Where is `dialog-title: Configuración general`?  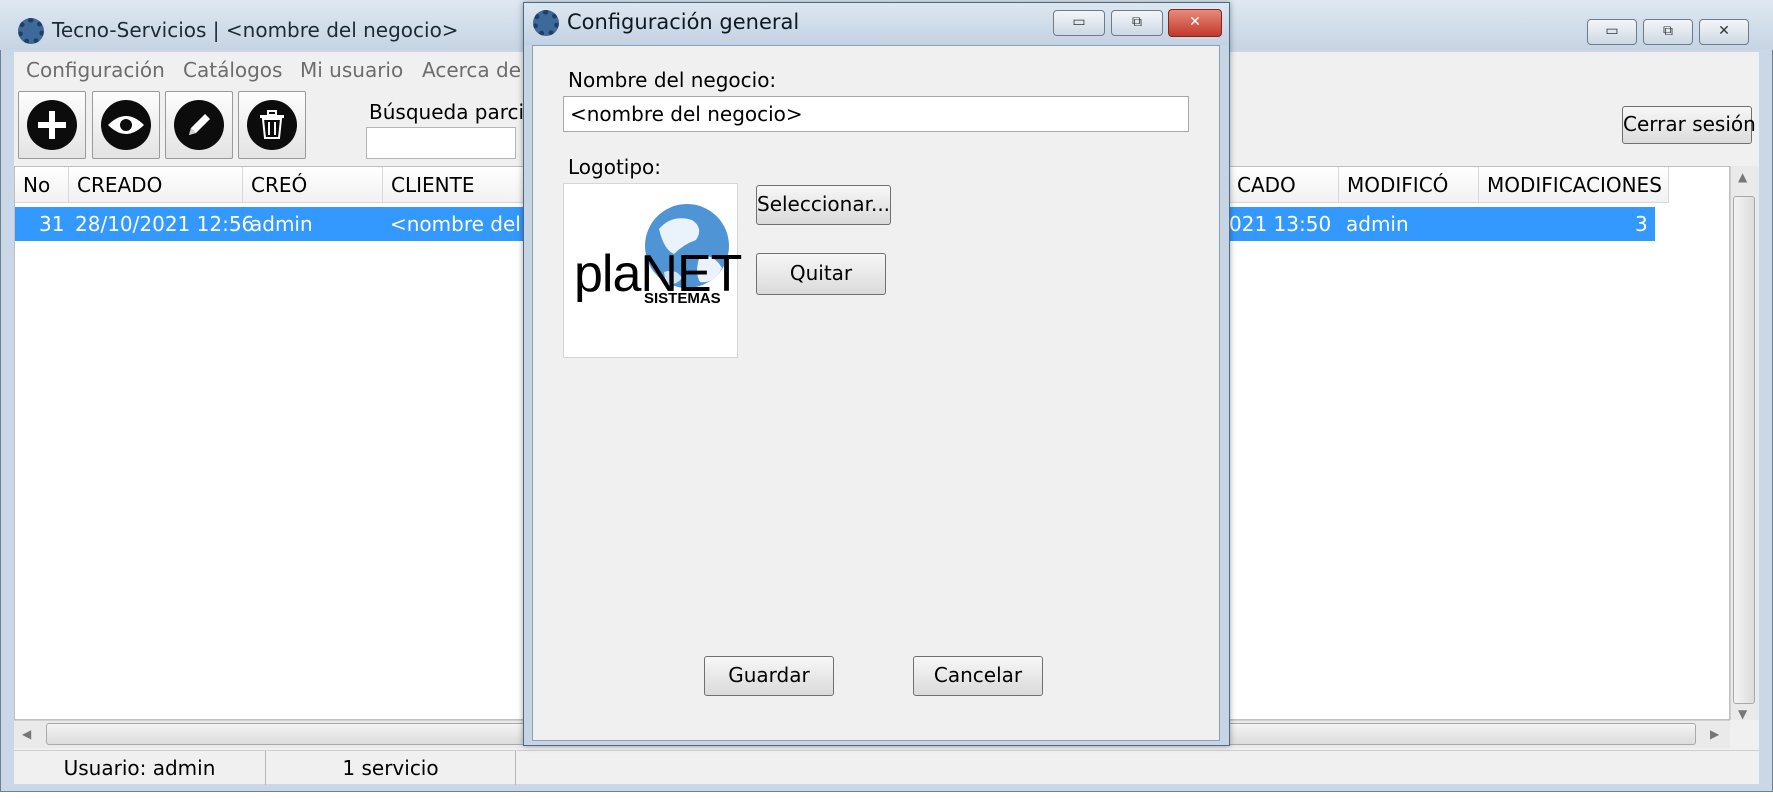 dialog-title: Configuración general is located at coordinates (683, 22).